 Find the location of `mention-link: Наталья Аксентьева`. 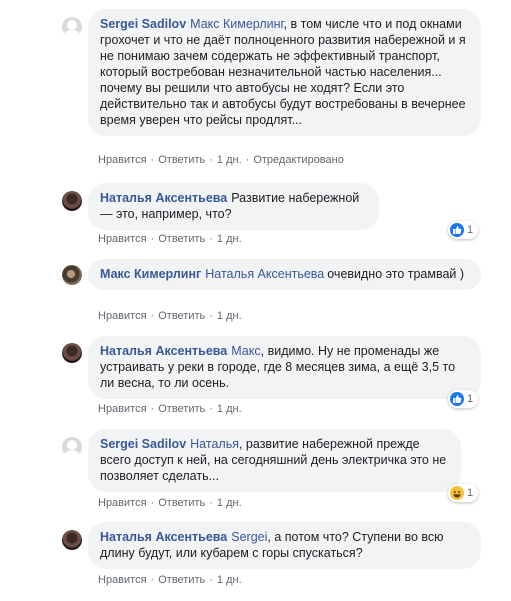

mention-link: Наталья Аксентьева is located at coordinates (264, 274).